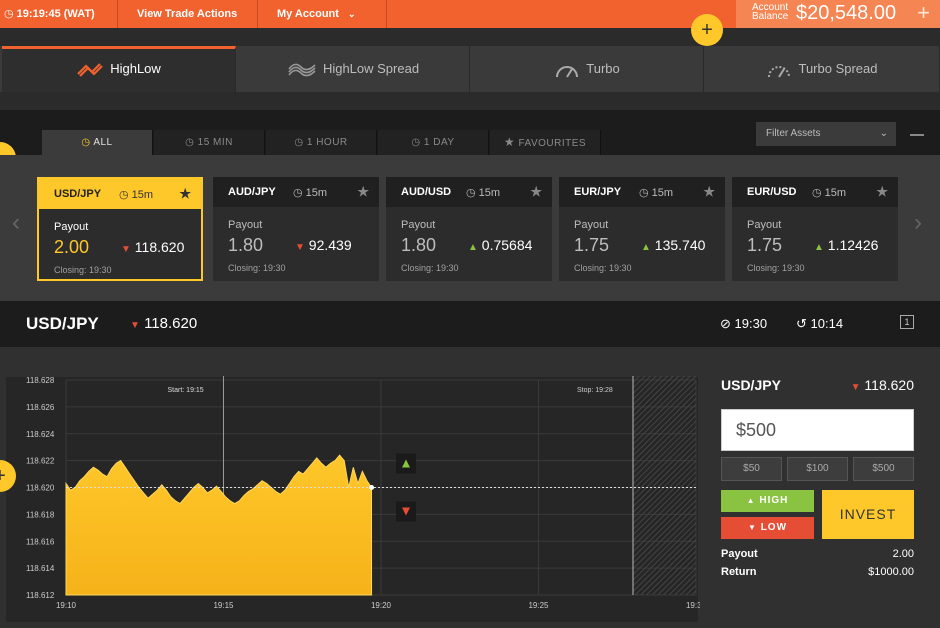  What do you see at coordinates (751, 469) in the screenshot?
I see `quick-amount-50-button: $50` at bounding box center [751, 469].